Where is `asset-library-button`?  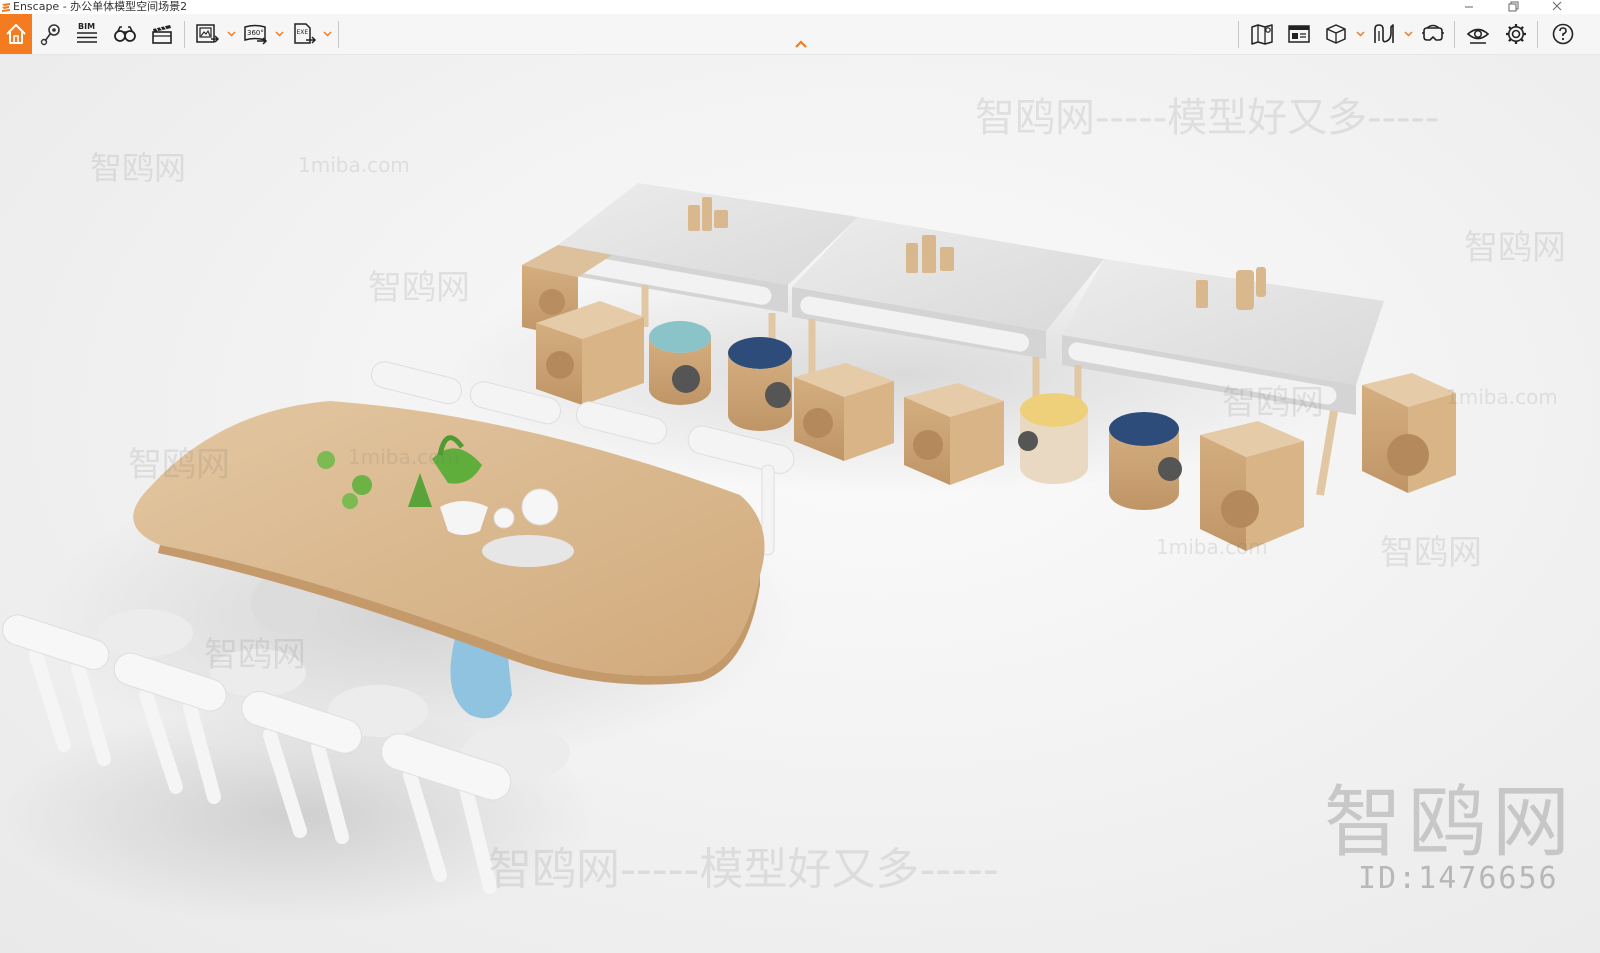
asset-library-button is located at coordinates (1336, 34).